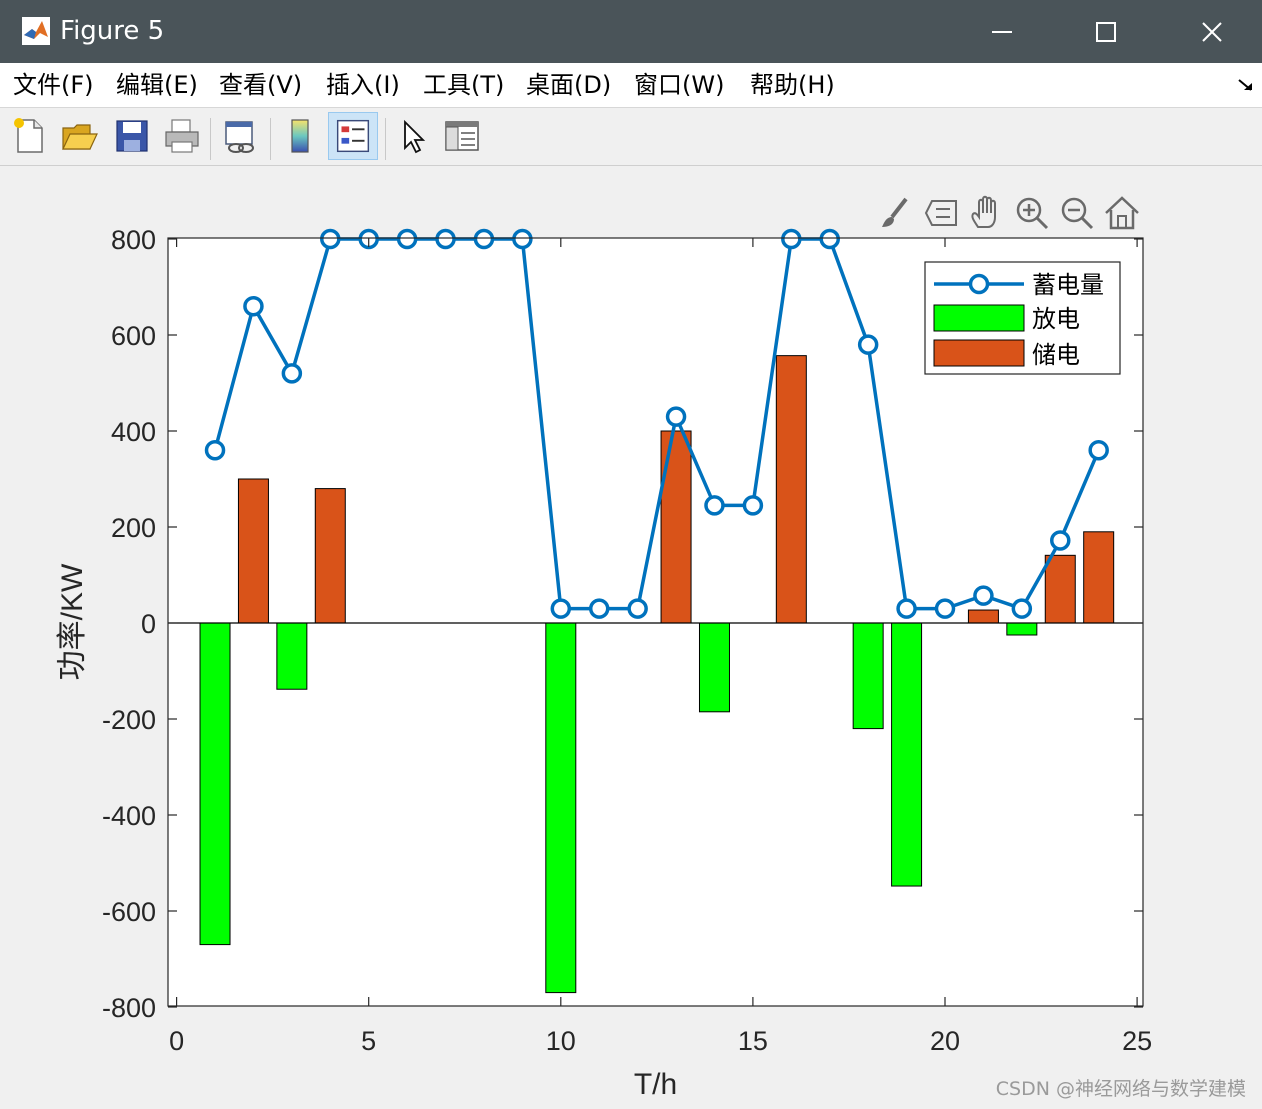 This screenshot has width=1262, height=1109. Describe the element at coordinates (942, 213) in the screenshot. I see `data-tips-icon` at that location.